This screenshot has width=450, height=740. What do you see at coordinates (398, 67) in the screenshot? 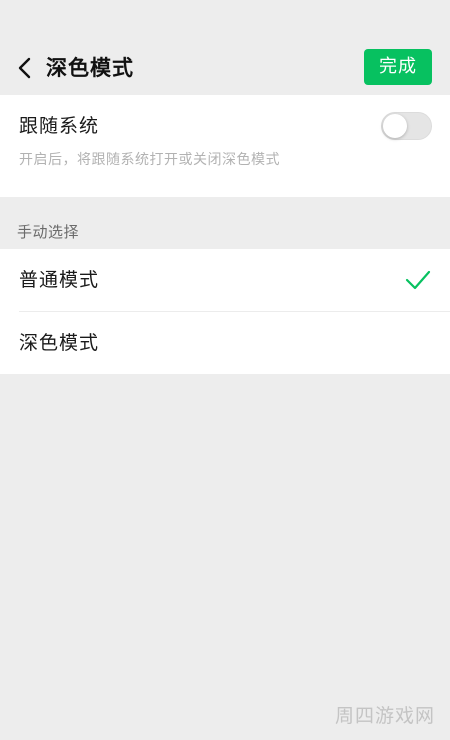
I see `done-button: 完成` at bounding box center [398, 67].